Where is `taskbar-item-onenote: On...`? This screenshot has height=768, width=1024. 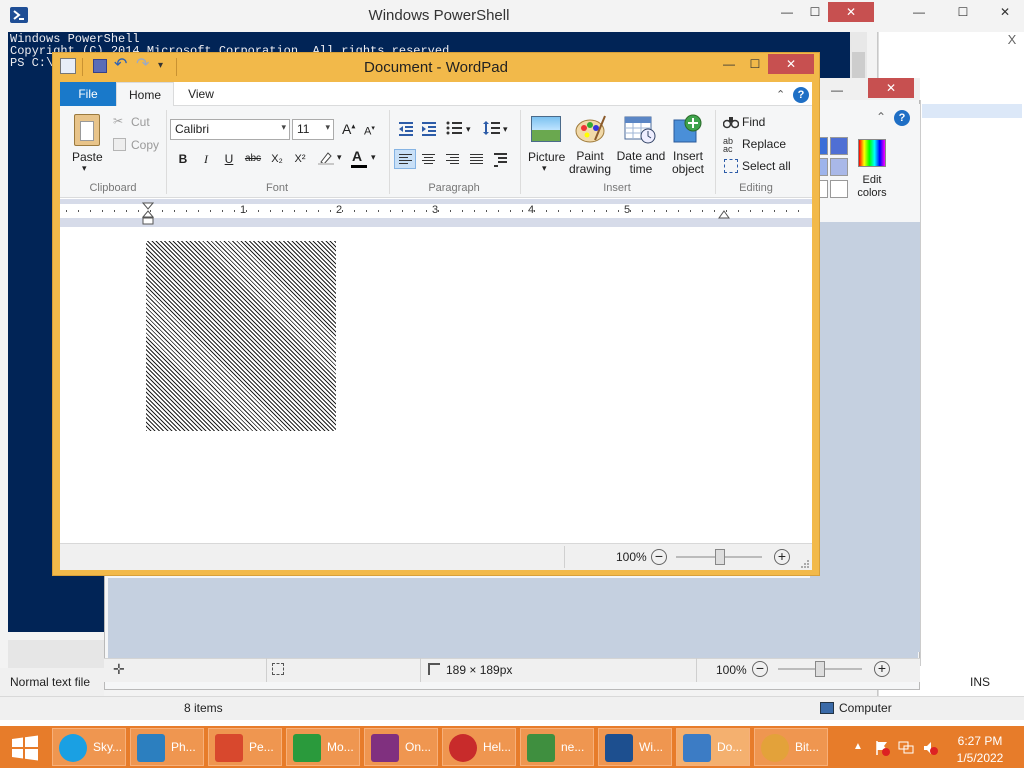
taskbar-item-onenote: On... is located at coordinates (401, 747).